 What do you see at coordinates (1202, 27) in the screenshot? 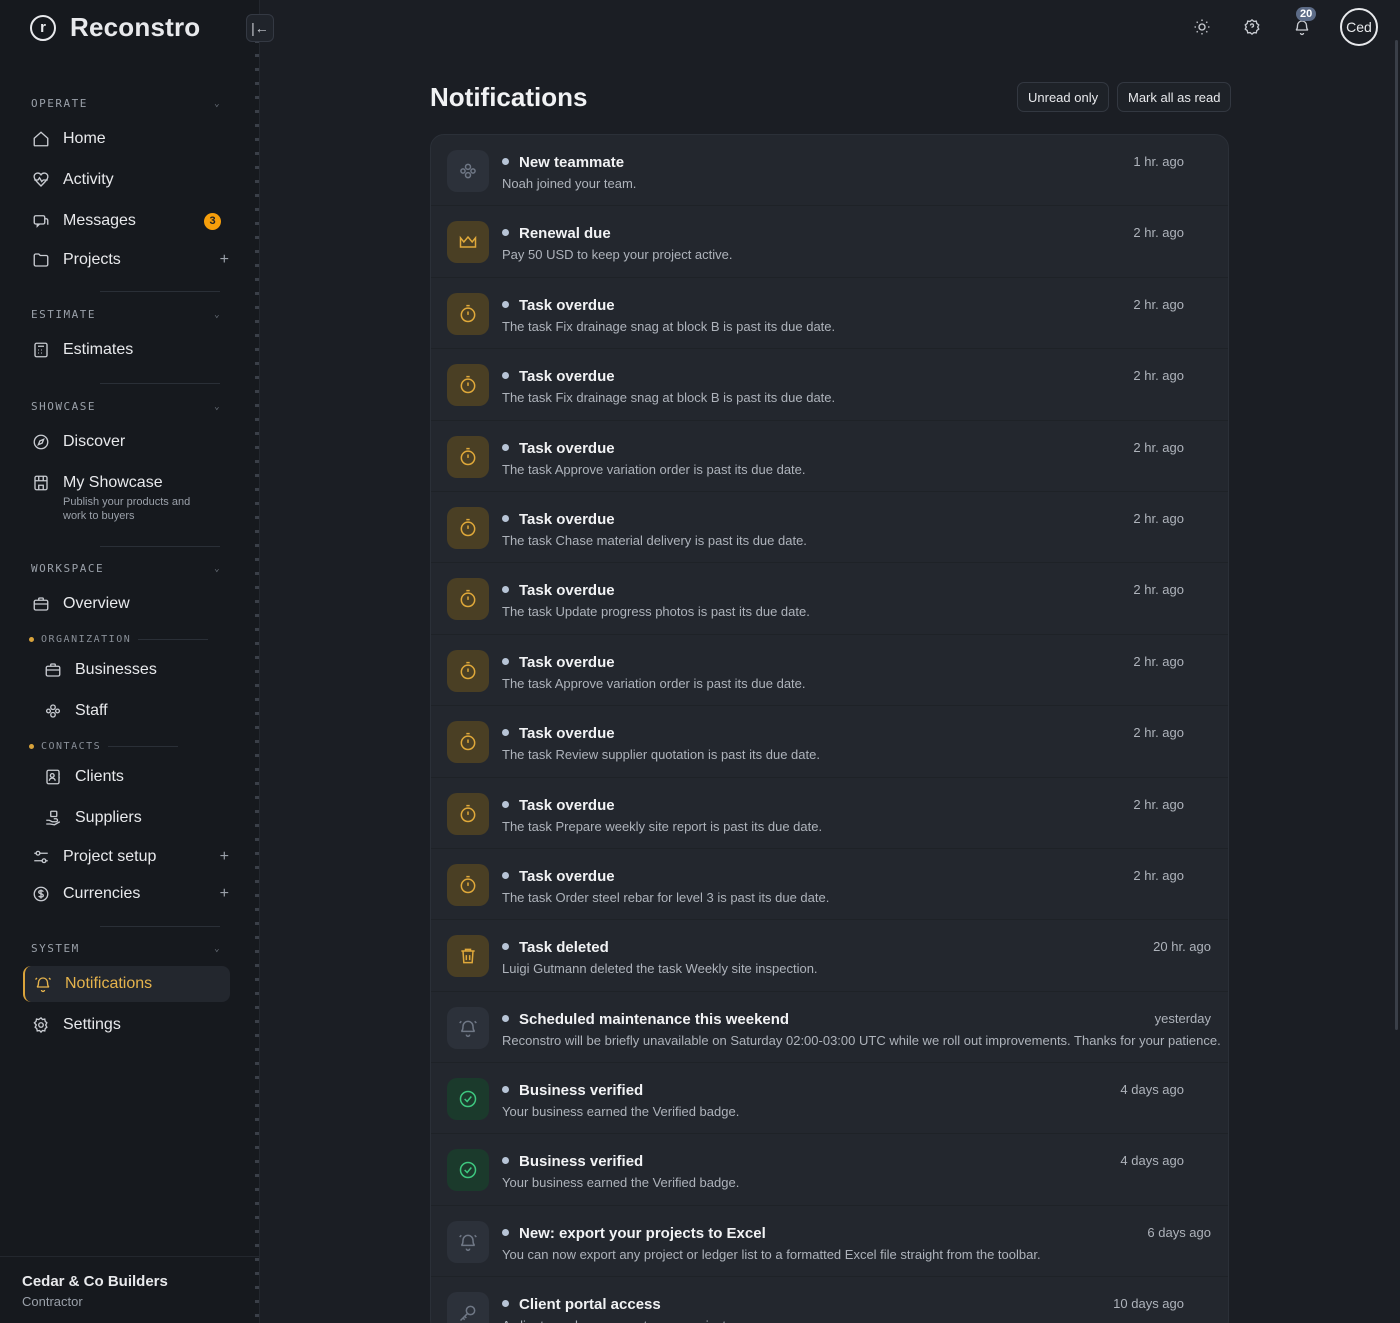
I see `theme-toggle-button` at bounding box center [1202, 27].